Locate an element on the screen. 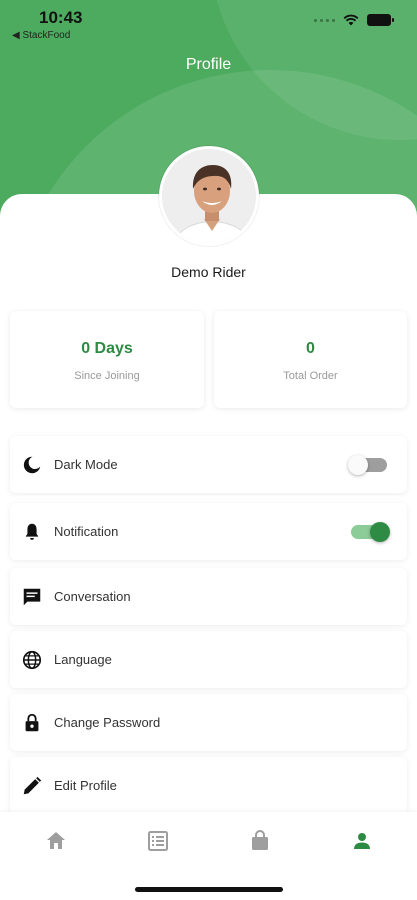  notification-toggle is located at coordinates (370, 531).